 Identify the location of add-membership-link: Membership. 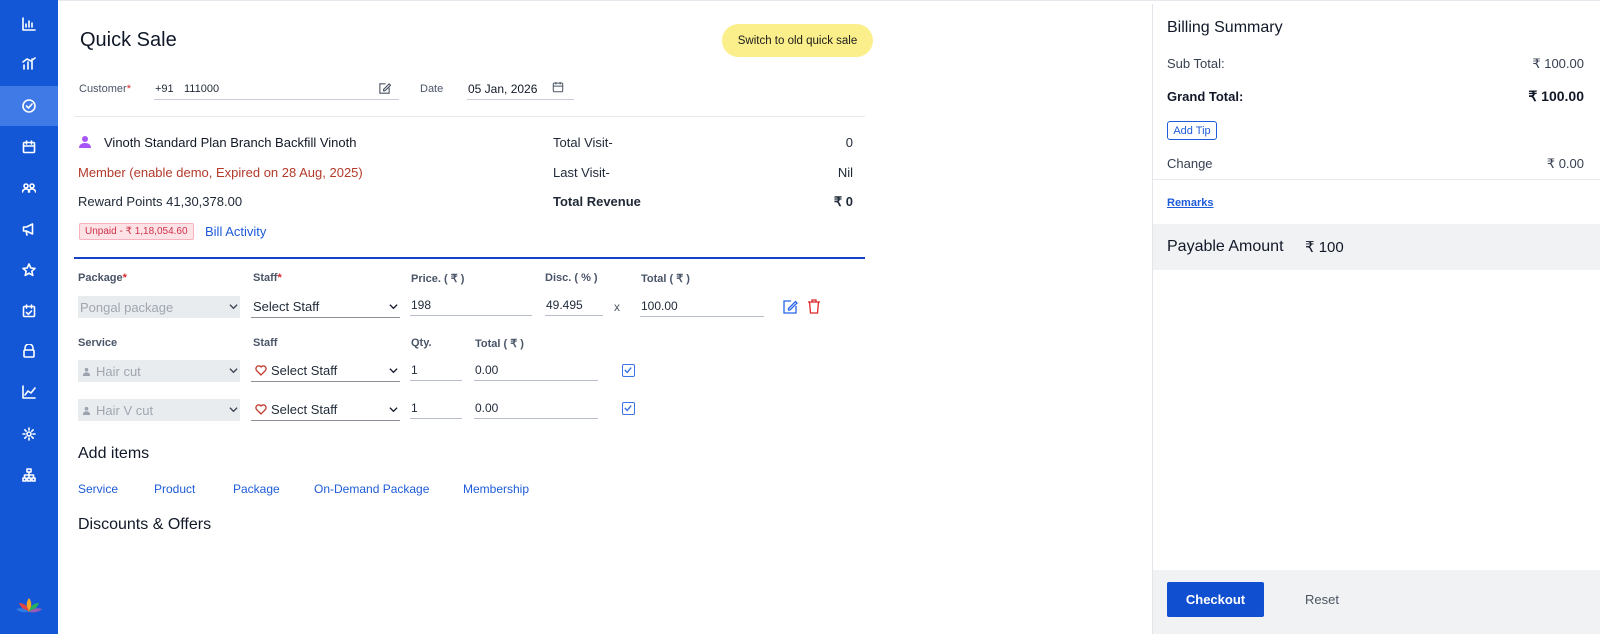
(496, 489).